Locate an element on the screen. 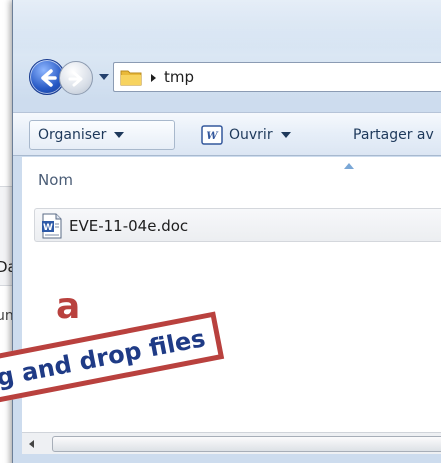  back-arrow-icon is located at coordinates (49, 78).